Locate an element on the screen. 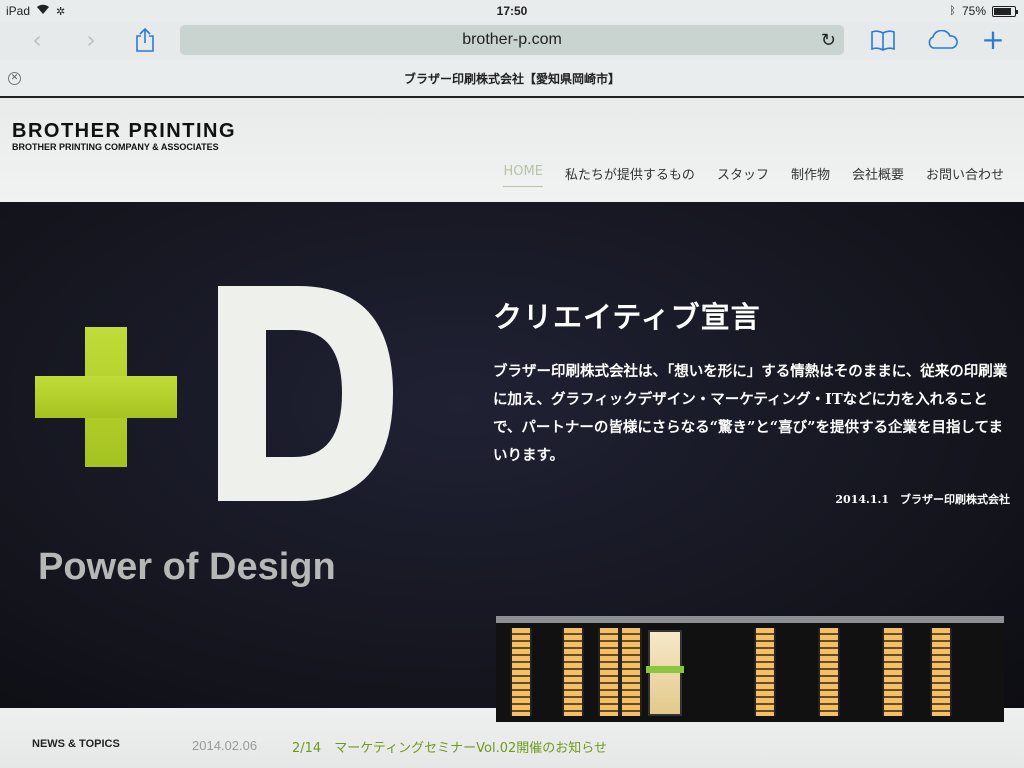 The width and height of the screenshot is (1024, 768). forward-icon: › is located at coordinates (91, 40).